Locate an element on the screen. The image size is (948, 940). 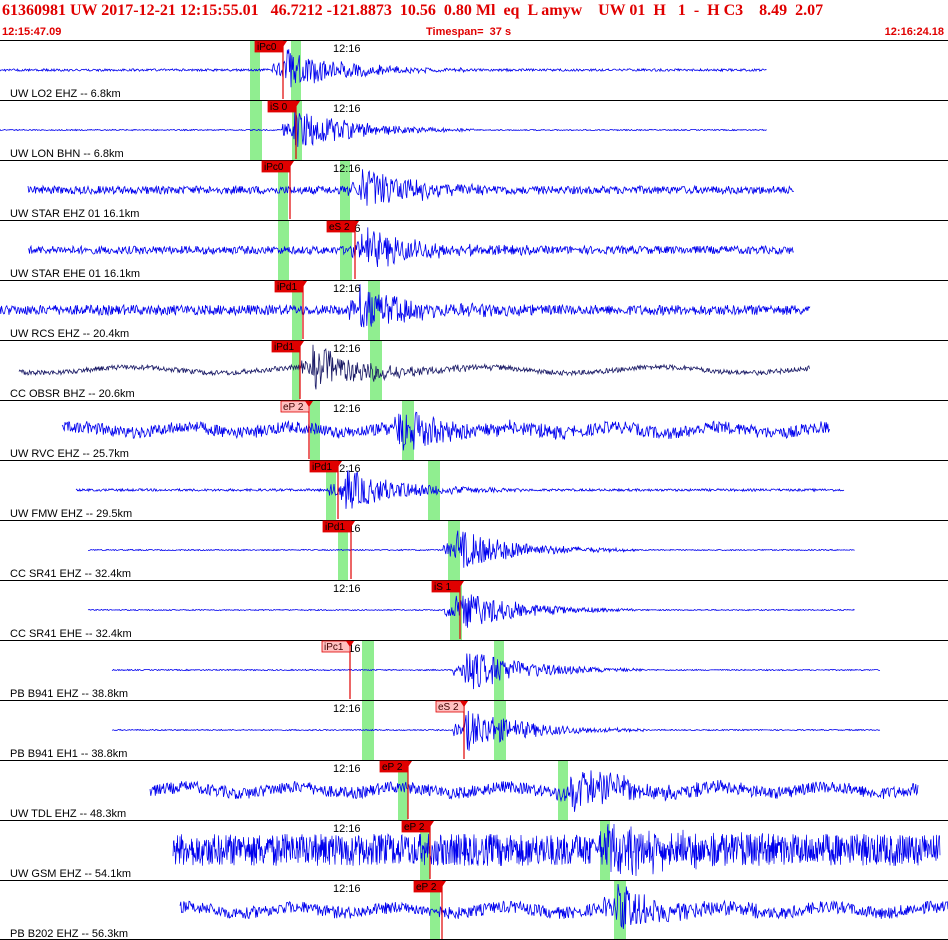
pick-label: iPc1 is located at coordinates (334, 647).